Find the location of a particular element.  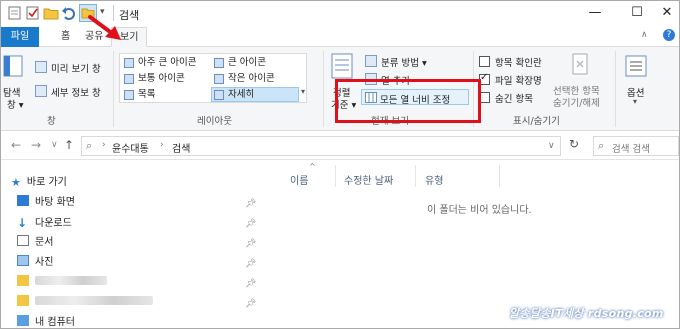

details-icon is located at coordinates (219, 95).